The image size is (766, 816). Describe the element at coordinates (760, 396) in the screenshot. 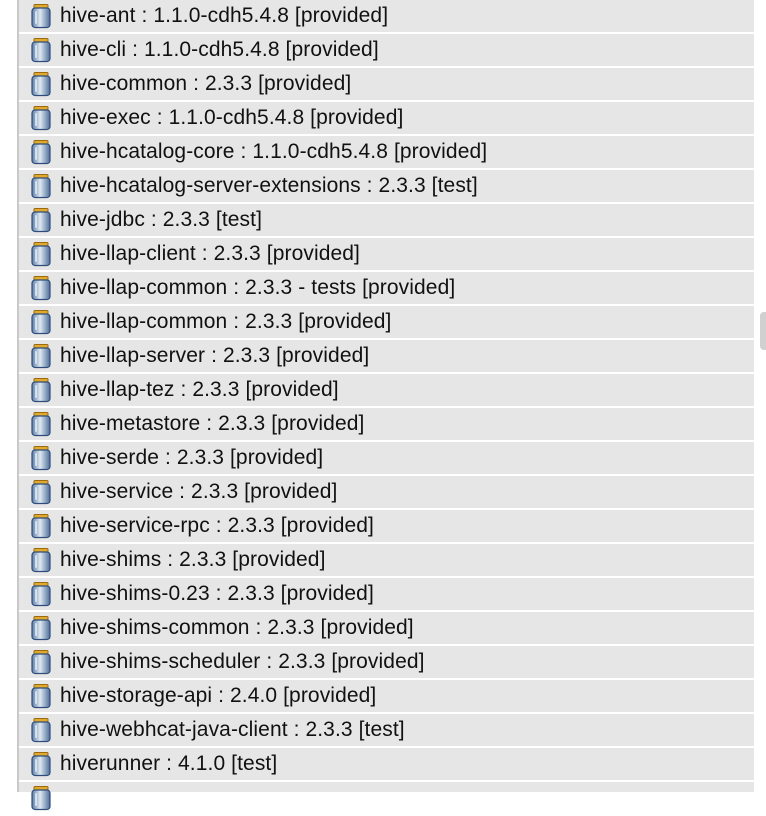

I see `scrollbar-track` at that location.